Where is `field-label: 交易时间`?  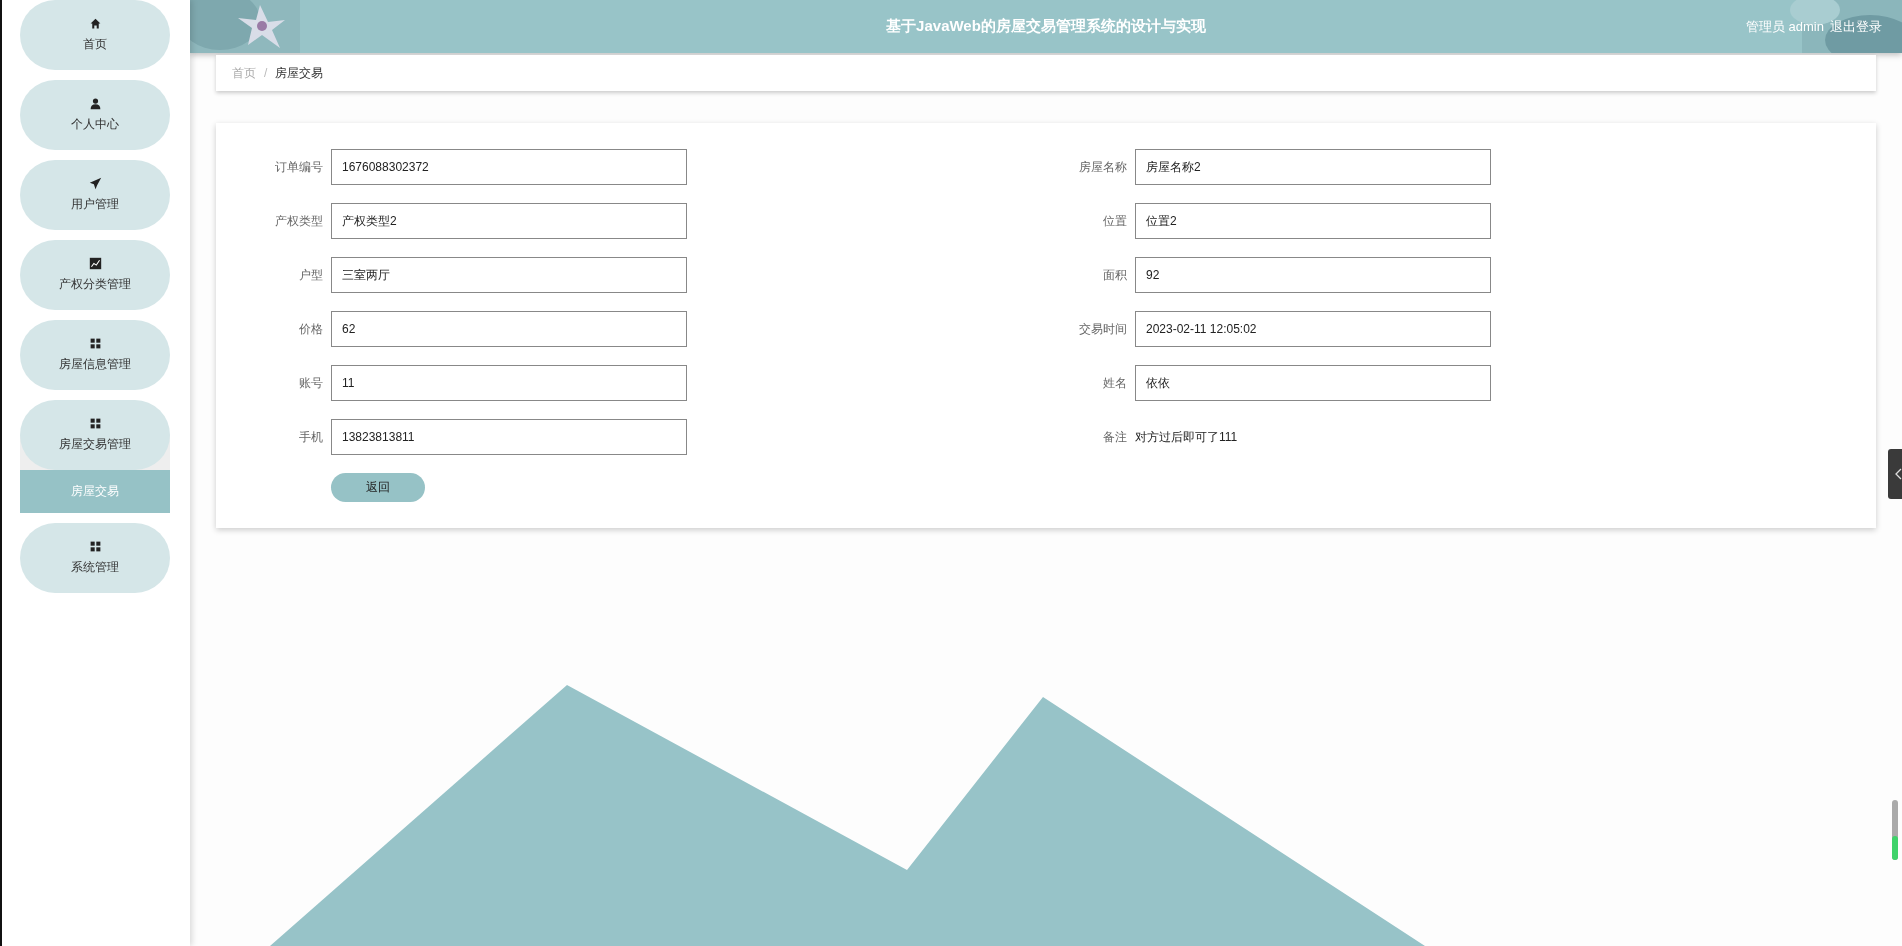 field-label: 交易时间 is located at coordinates (1103, 329).